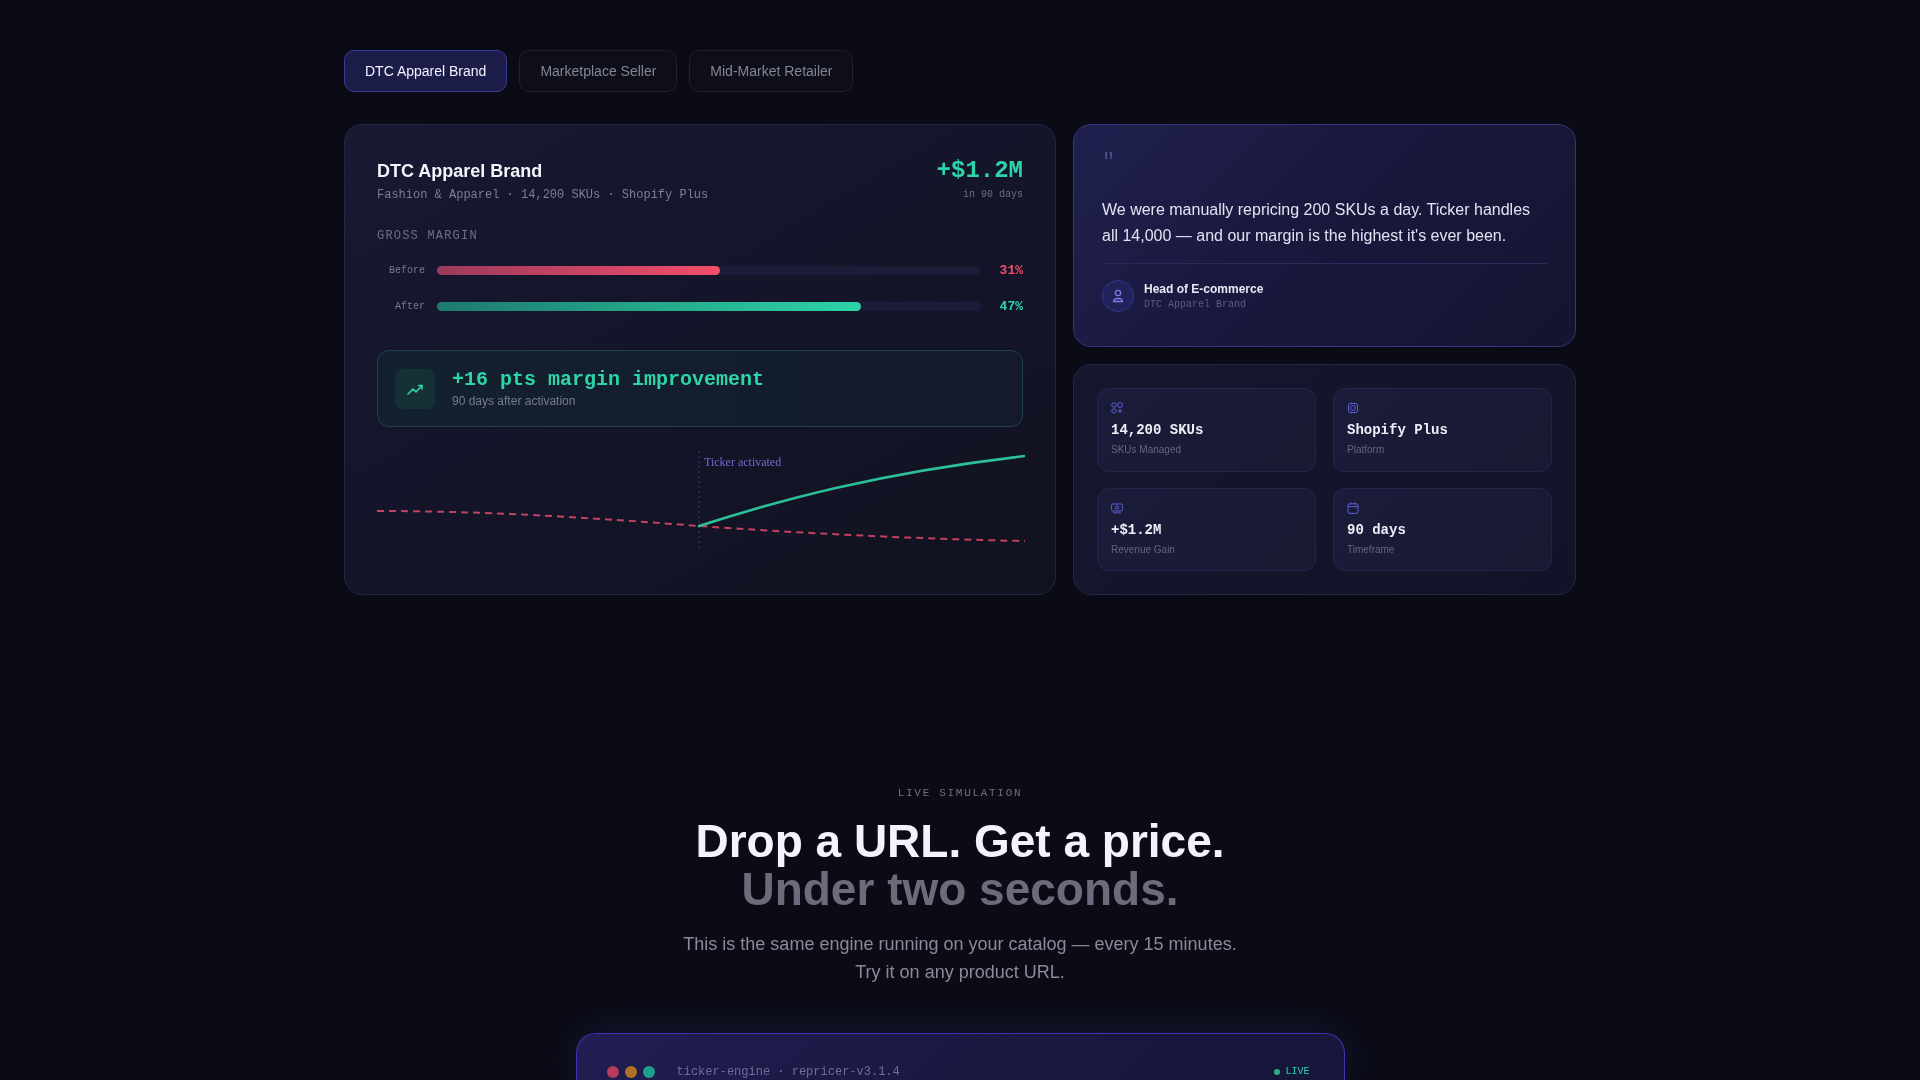  Describe the element at coordinates (1204, 289) in the screenshot. I see `author-title: Head of E-commerce` at that location.